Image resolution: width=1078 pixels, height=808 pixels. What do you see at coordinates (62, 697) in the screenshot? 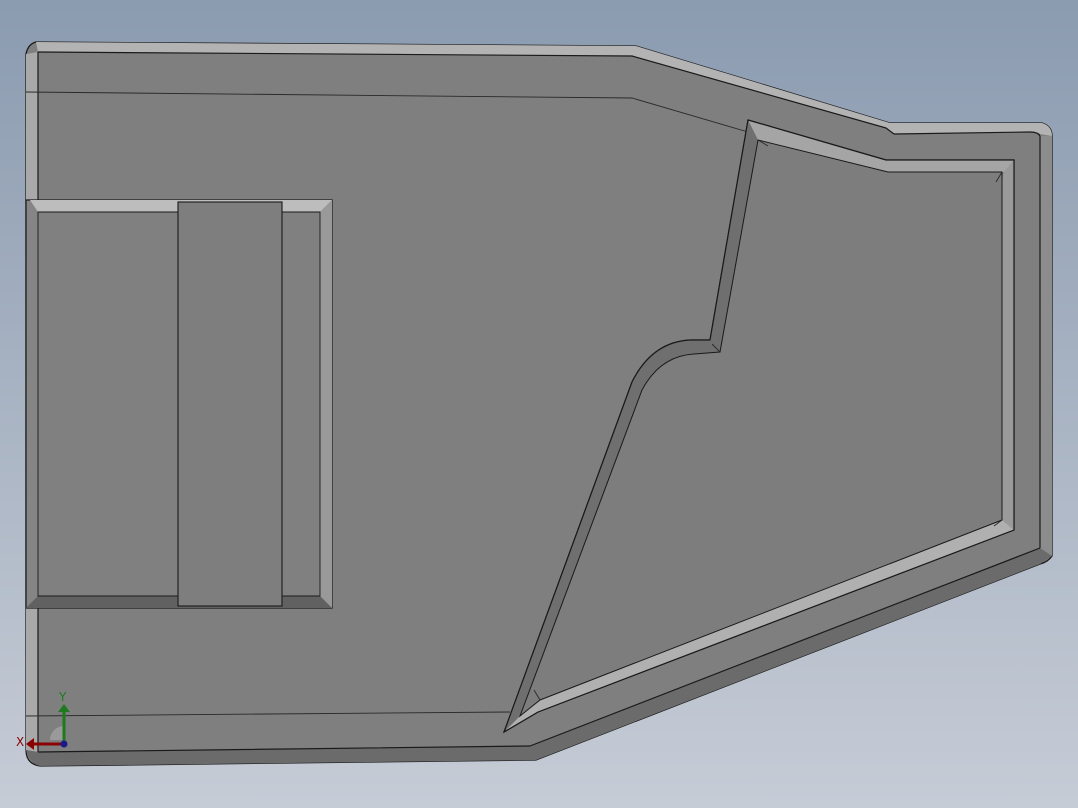
I see `triad-y-label: Y` at bounding box center [62, 697].